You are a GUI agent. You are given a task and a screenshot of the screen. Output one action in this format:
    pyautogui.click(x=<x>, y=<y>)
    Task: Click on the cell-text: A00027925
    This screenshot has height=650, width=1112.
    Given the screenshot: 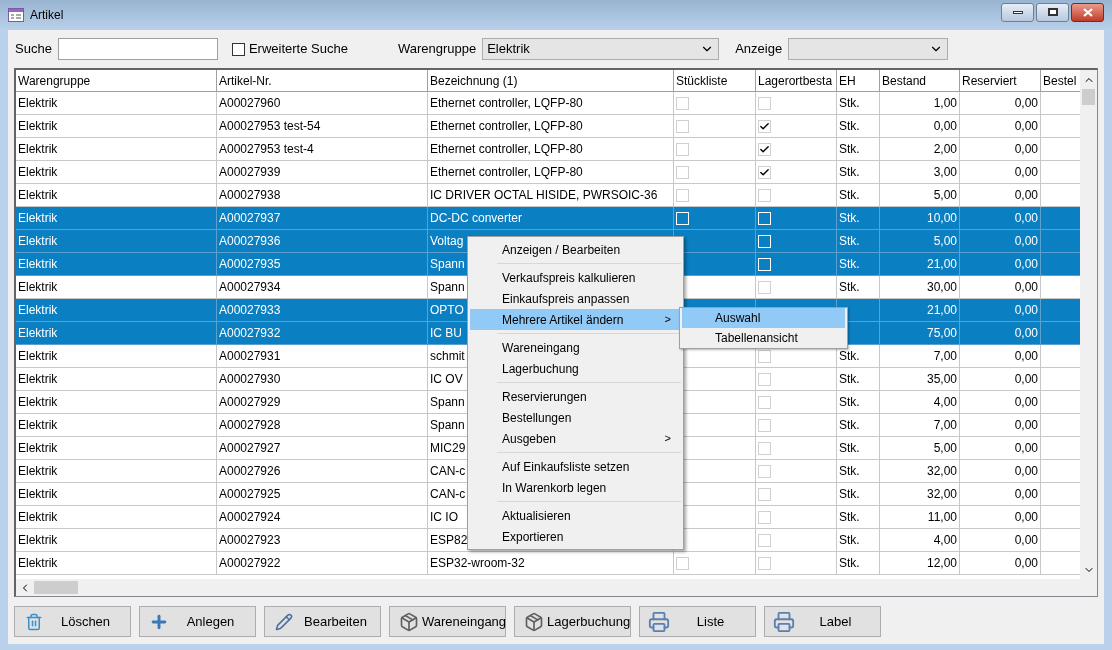 What is the action you would take?
    pyautogui.click(x=250, y=494)
    